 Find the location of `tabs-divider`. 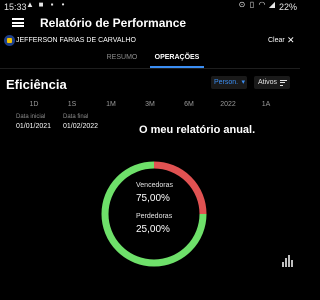

tabs-divider is located at coordinates (150, 68).